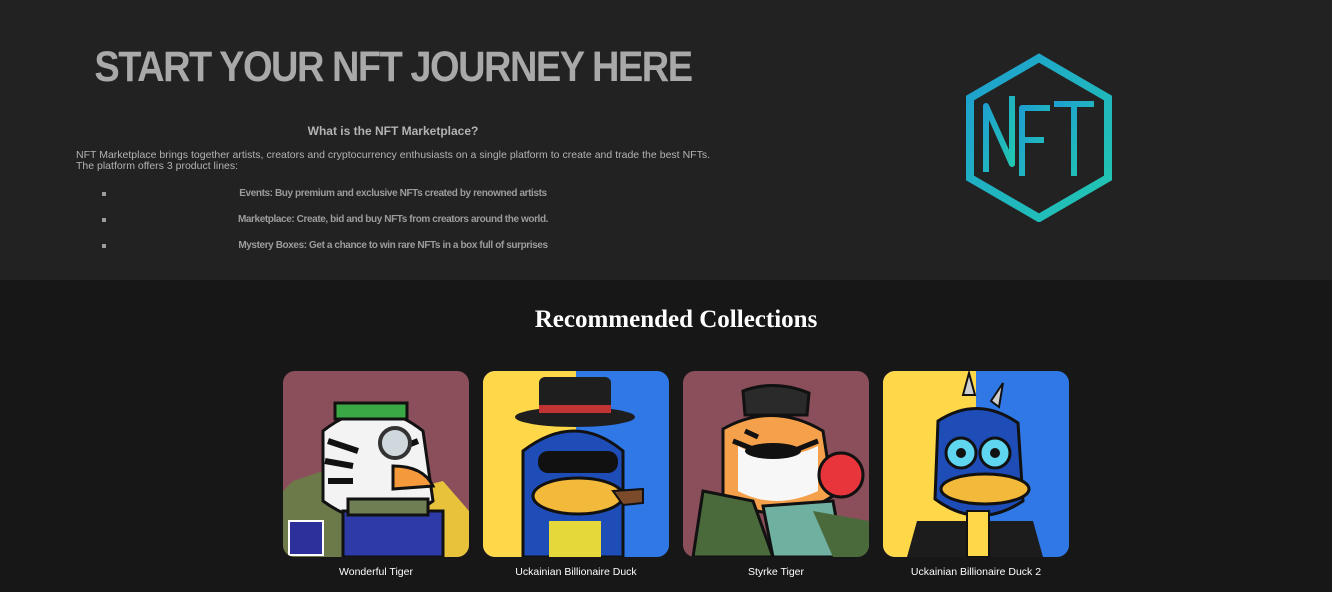 The width and height of the screenshot is (1332, 592). Describe the element at coordinates (576, 572) in the screenshot. I see `collection-name: Uckainian Billionaire Duck` at that location.